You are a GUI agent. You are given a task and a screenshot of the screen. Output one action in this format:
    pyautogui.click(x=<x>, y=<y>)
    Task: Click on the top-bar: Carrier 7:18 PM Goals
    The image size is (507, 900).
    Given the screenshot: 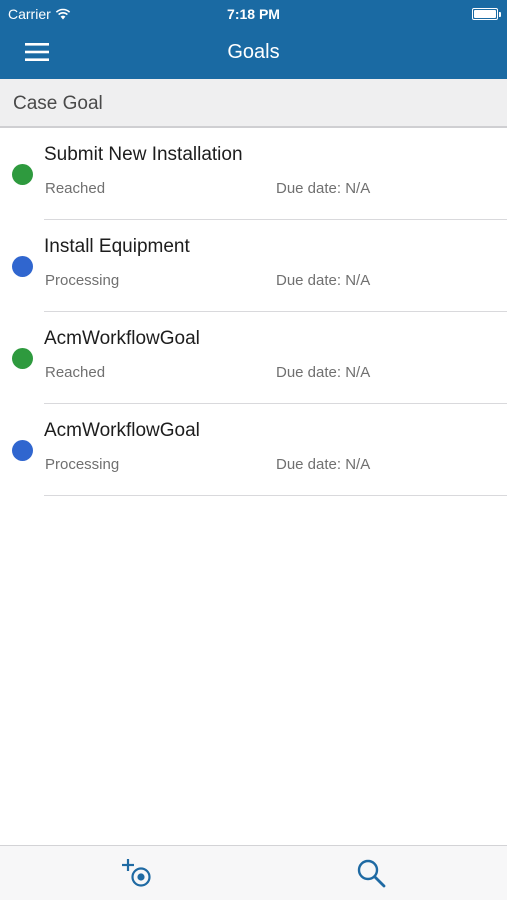 What is the action you would take?
    pyautogui.click(x=253, y=39)
    